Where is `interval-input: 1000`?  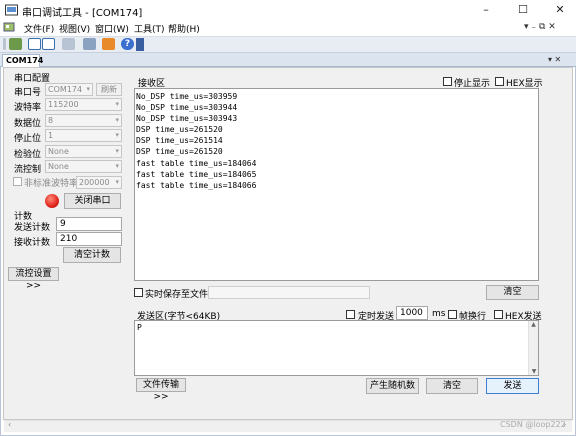
interval-input: 1000 is located at coordinates (412, 313).